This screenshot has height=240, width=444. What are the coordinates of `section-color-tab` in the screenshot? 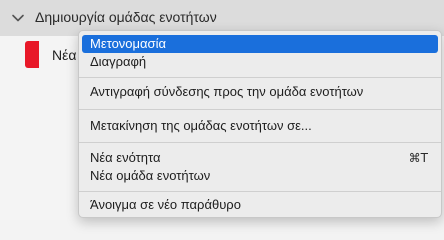 It's located at (32, 54).